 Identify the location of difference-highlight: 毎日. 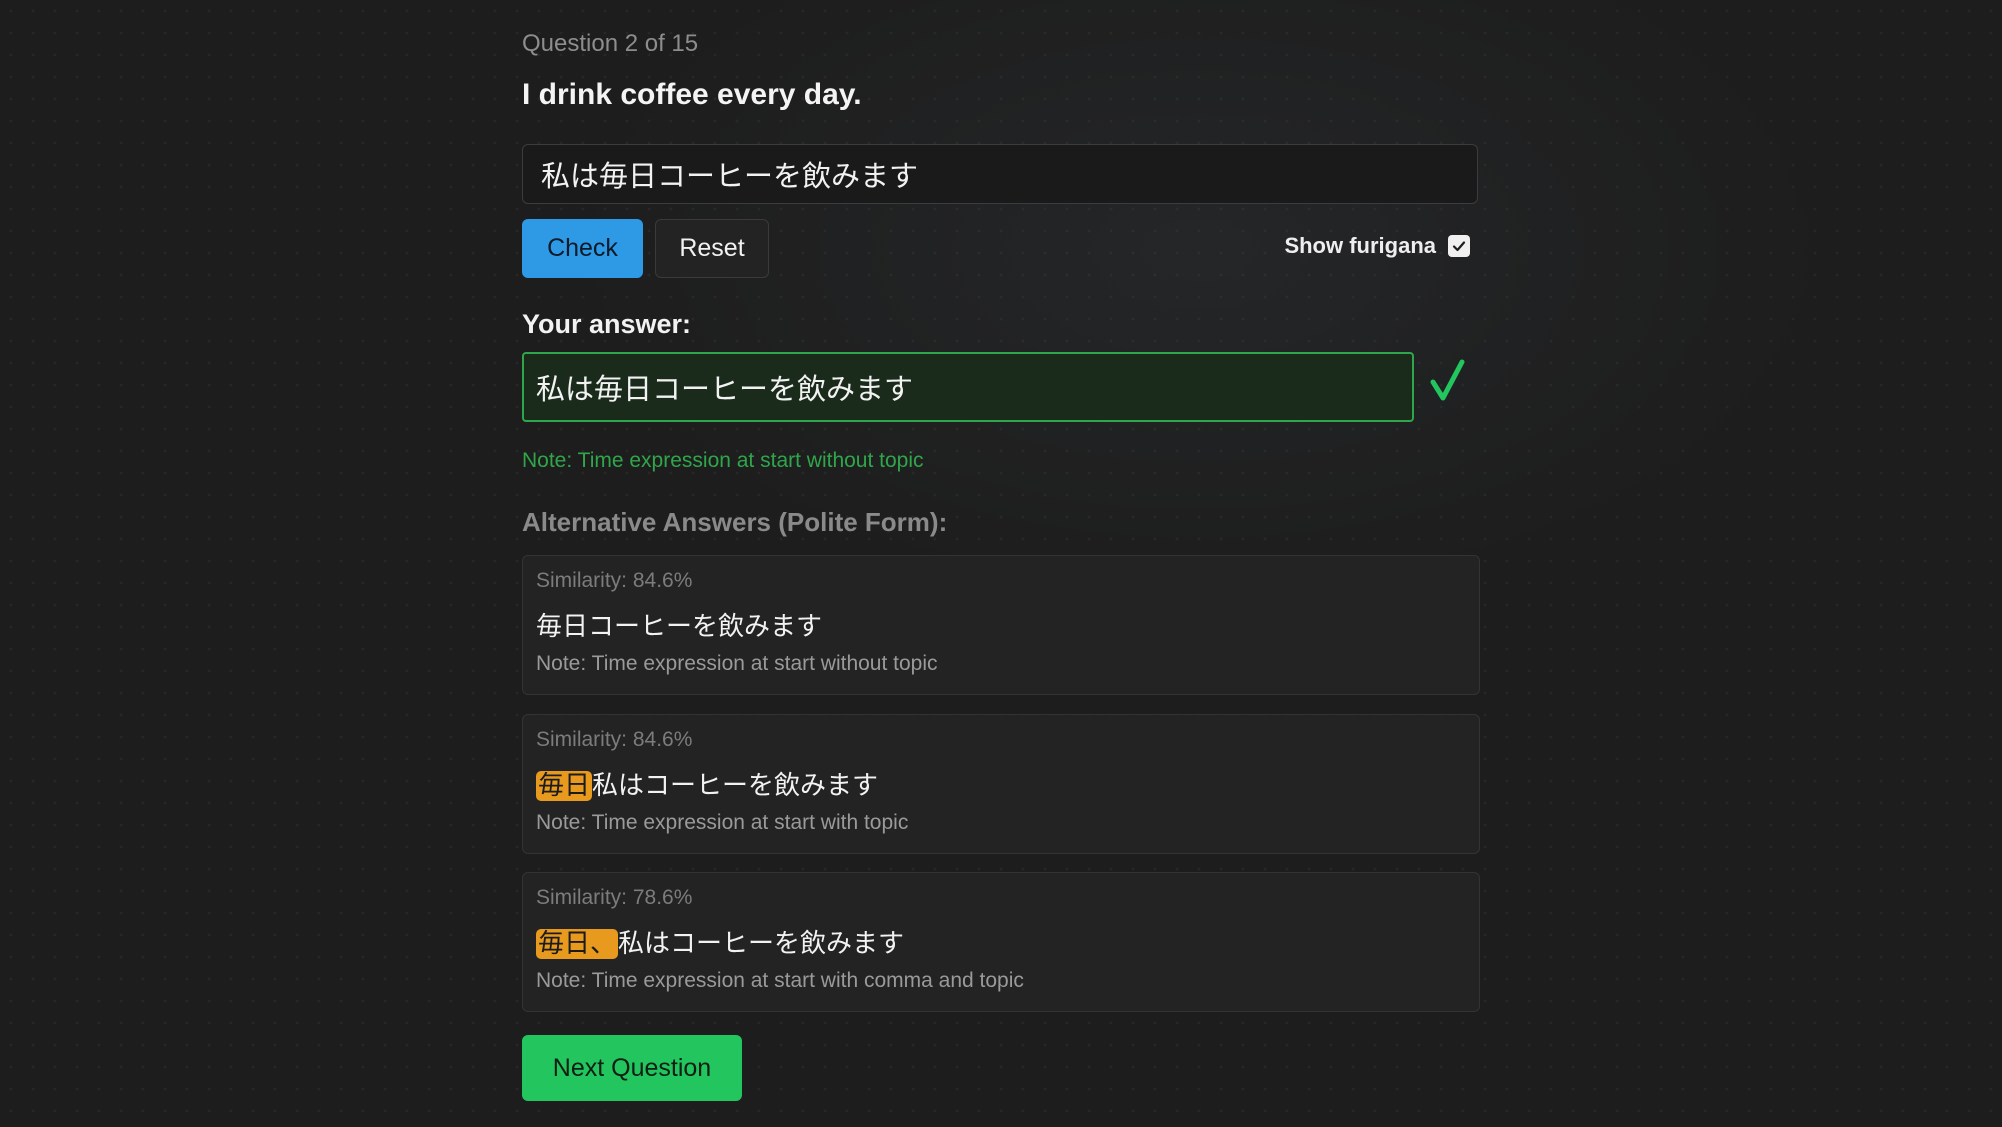
(564, 786).